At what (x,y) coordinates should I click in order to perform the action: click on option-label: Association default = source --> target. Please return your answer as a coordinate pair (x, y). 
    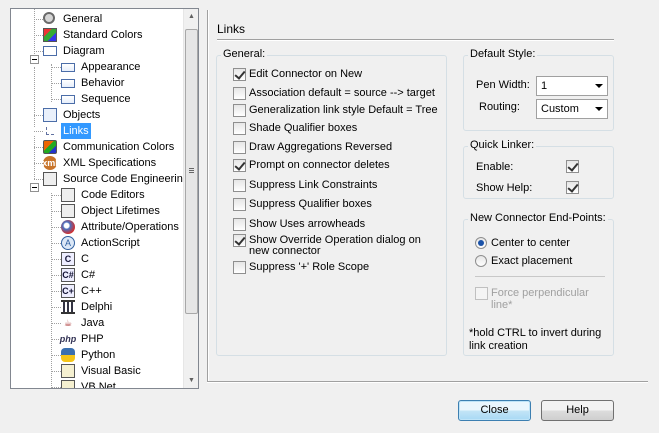
    Looking at the image, I should click on (342, 93).